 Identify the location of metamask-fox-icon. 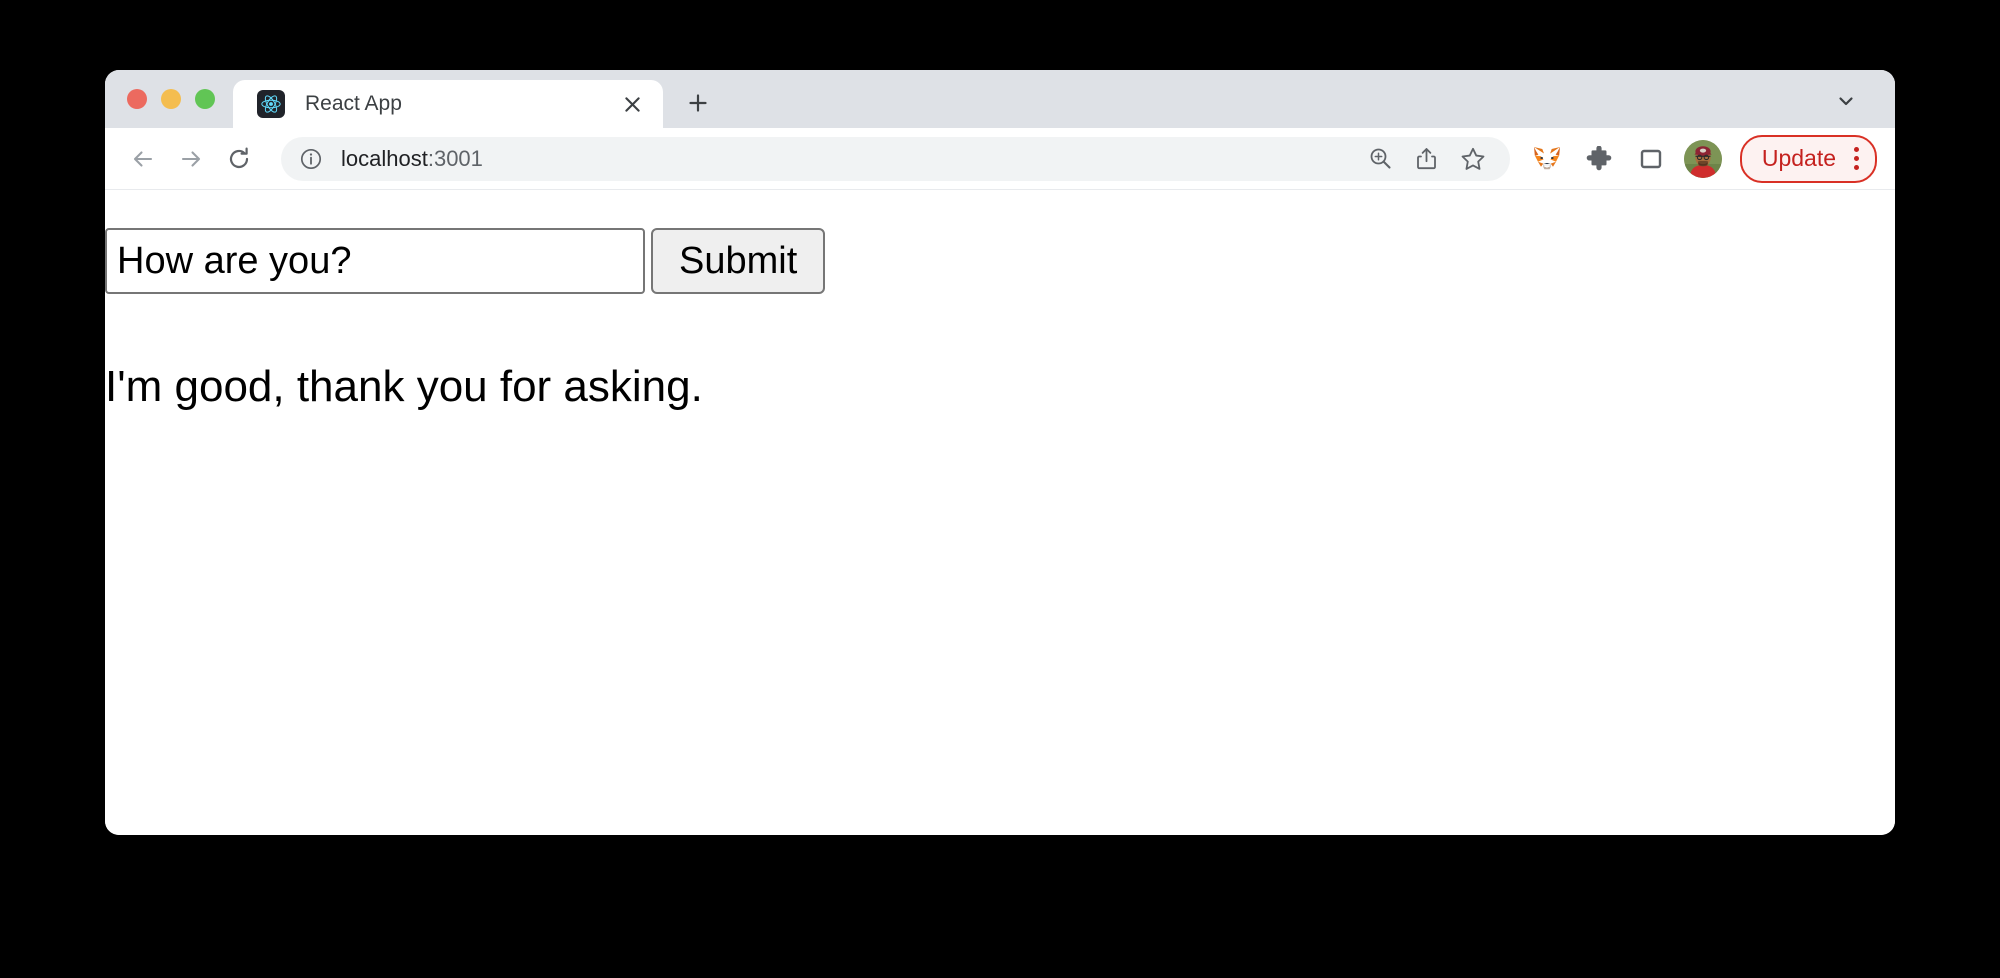
(1547, 159).